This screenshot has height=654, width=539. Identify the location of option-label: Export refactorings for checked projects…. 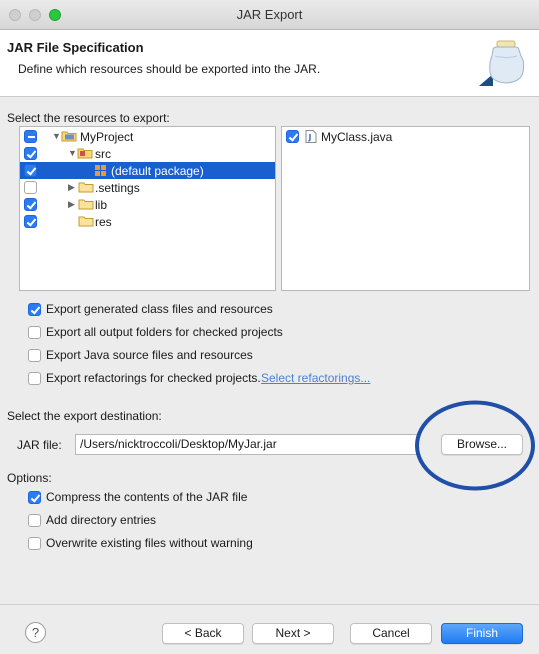
(153, 378).